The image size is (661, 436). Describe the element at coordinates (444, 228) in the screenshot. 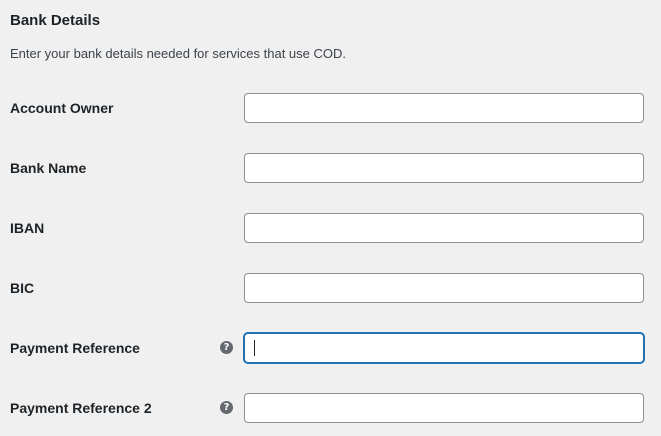

I see `iban-input` at that location.